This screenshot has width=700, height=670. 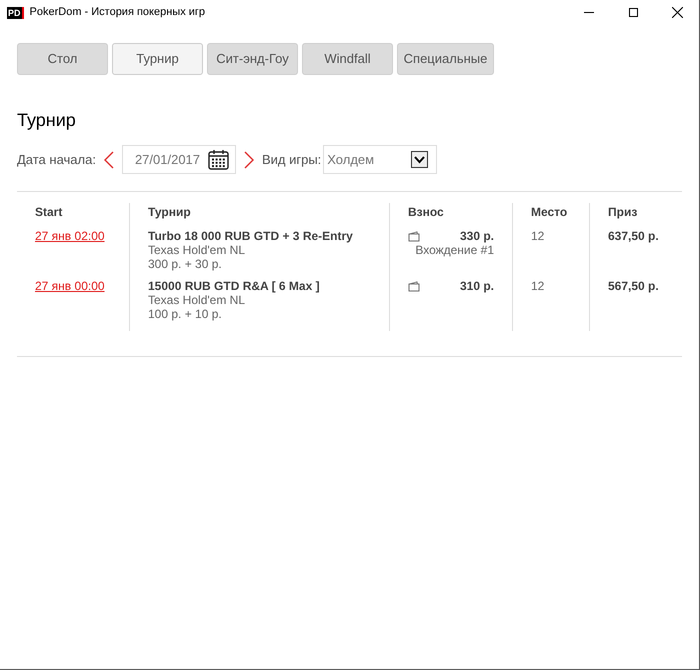 What do you see at coordinates (185, 264) in the screenshot?
I see `buy-in-detail: 300 р. + 30 р.` at bounding box center [185, 264].